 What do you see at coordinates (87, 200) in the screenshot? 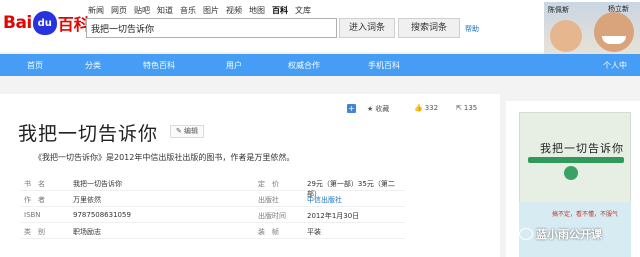
I see `info-value: 万里依然` at bounding box center [87, 200].